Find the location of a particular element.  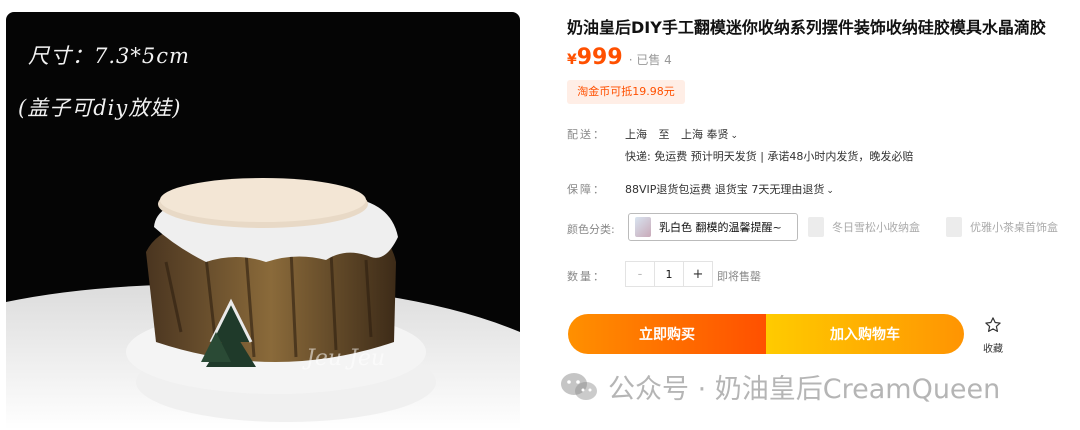

wechat-icon is located at coordinates (579, 386).